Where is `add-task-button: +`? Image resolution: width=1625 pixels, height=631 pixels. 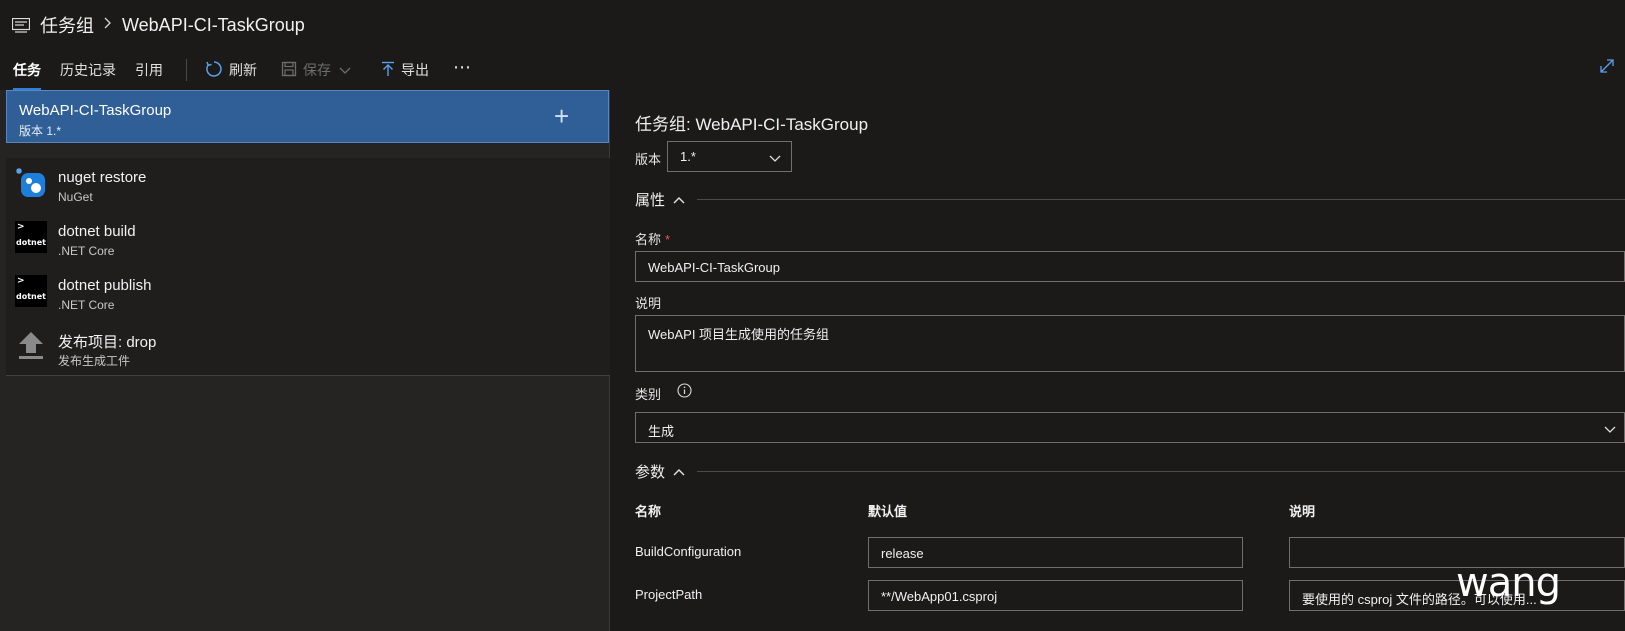 add-task-button: + is located at coordinates (561, 116).